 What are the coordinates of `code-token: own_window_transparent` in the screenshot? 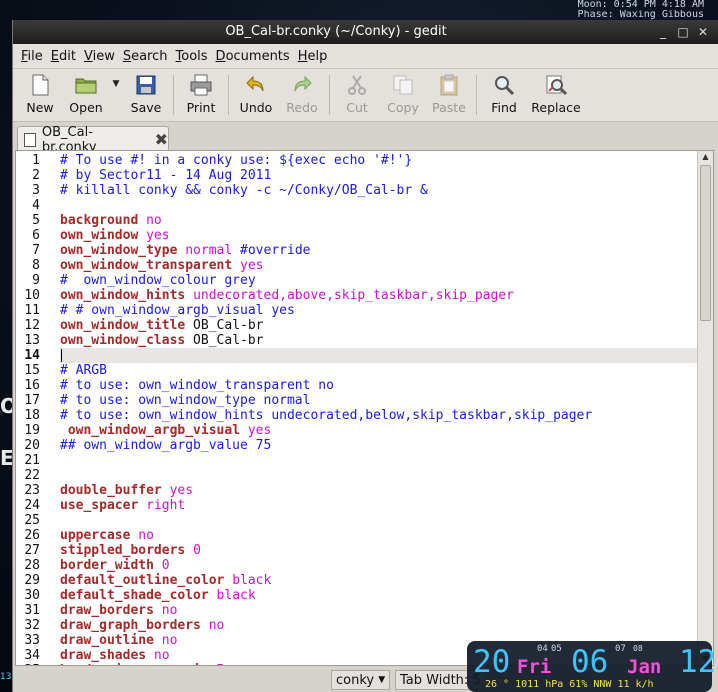 It's located at (146, 265).